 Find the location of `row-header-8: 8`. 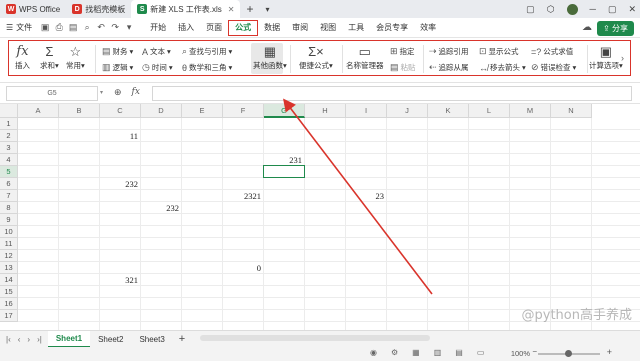

row-header-8: 8 is located at coordinates (9, 208).